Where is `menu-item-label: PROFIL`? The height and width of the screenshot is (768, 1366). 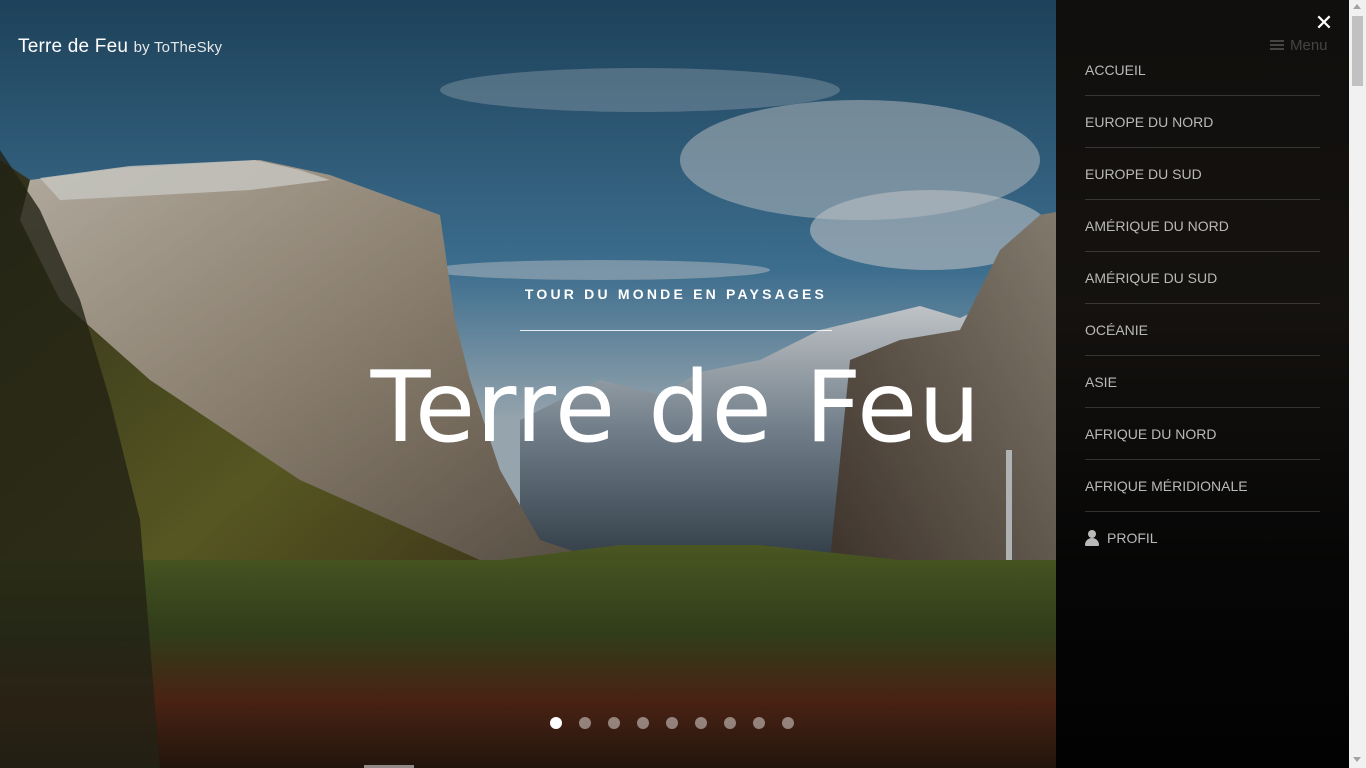
menu-item-label: PROFIL is located at coordinates (1132, 538).